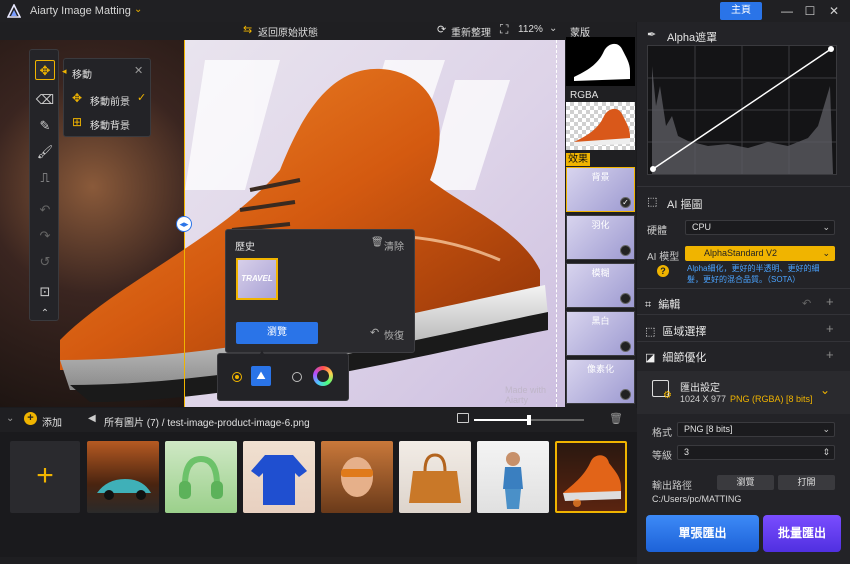  I want to click on move-popup: ◂ 移動 ✕ ✥ 移動前景 ✓ ⊞ 移動背景, so click(106, 97).